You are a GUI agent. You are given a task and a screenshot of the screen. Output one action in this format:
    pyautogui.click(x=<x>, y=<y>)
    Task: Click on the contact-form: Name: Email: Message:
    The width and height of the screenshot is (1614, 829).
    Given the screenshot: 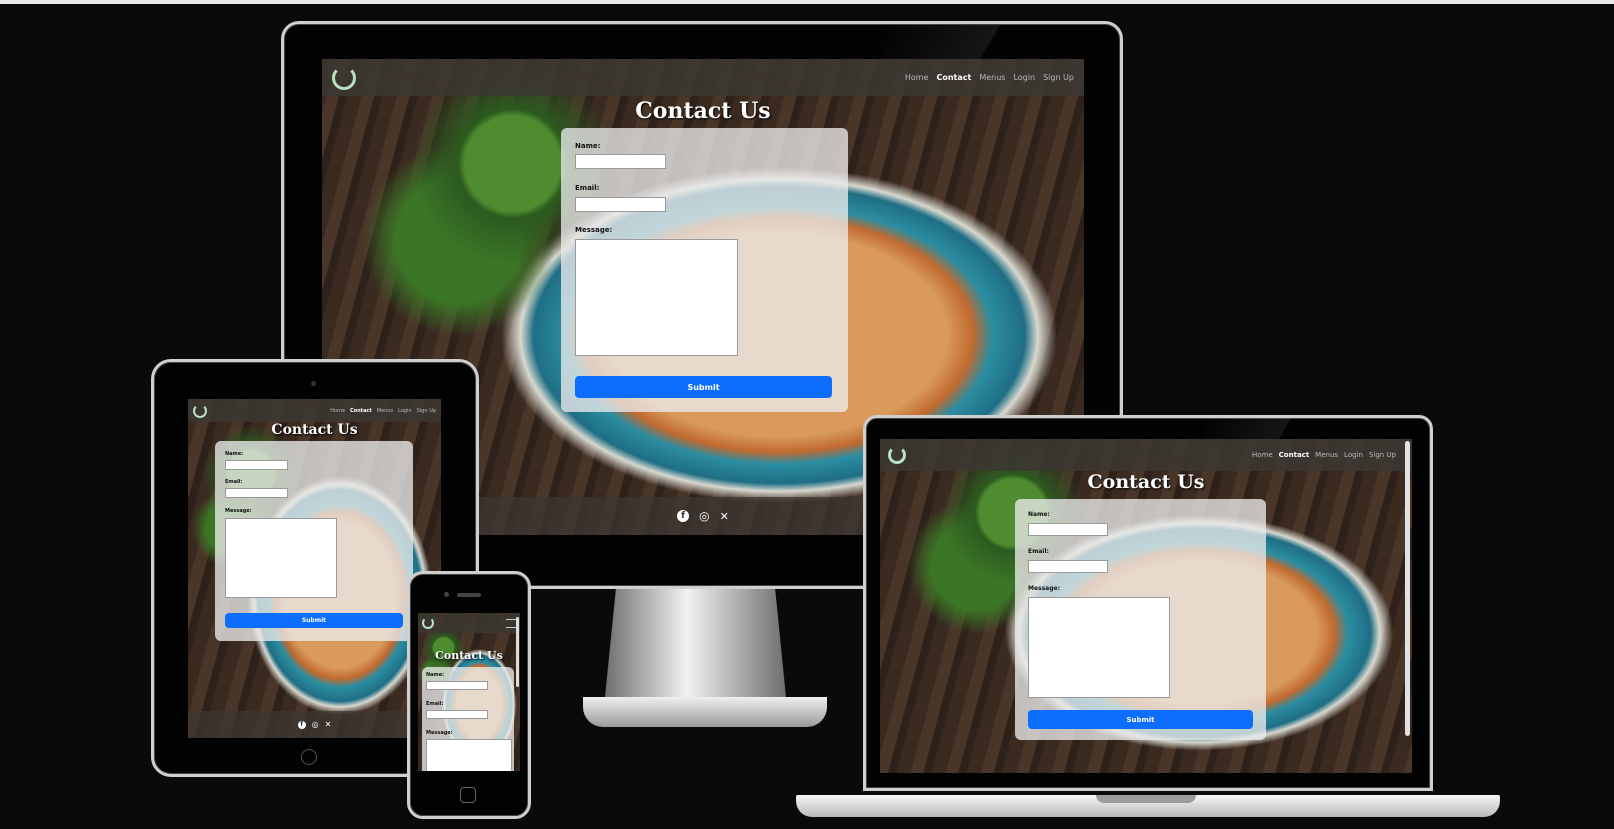 What is the action you would take?
    pyautogui.click(x=468, y=719)
    